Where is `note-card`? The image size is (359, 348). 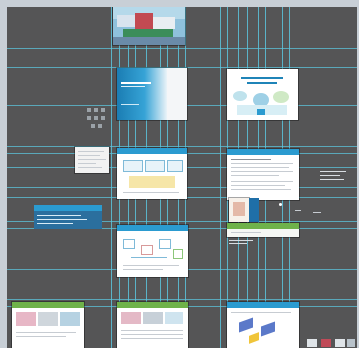 note-card is located at coordinates (92, 160).